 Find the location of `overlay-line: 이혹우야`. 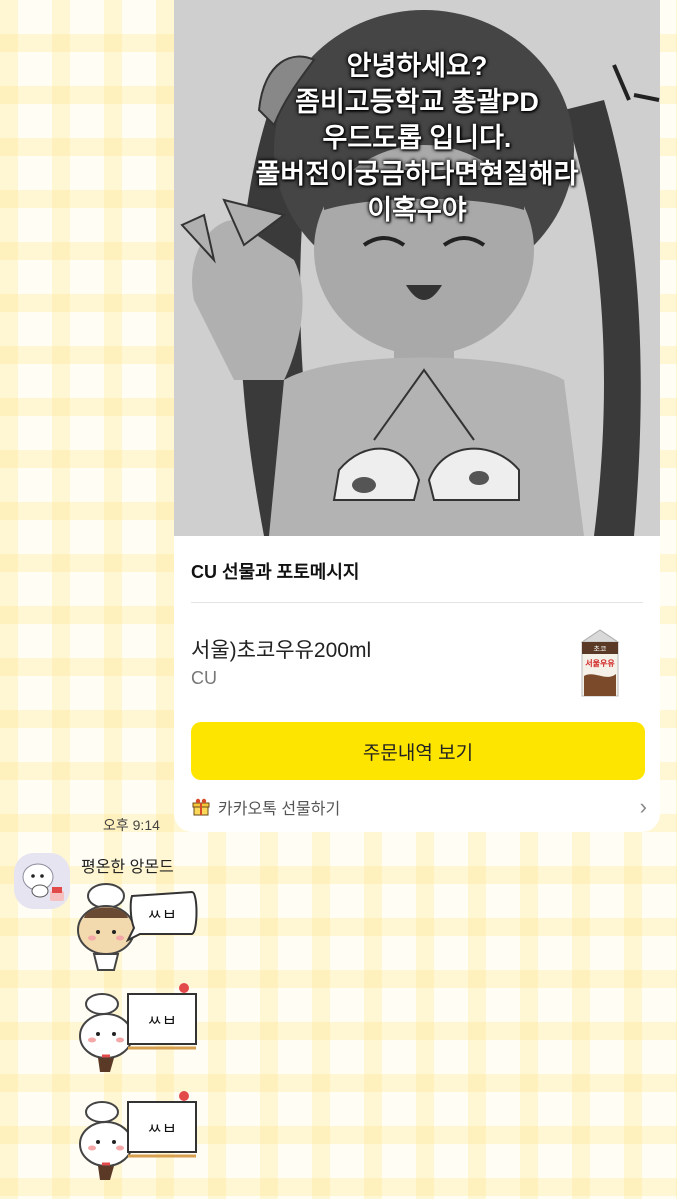

overlay-line: 이혹우야 is located at coordinates (417, 210).